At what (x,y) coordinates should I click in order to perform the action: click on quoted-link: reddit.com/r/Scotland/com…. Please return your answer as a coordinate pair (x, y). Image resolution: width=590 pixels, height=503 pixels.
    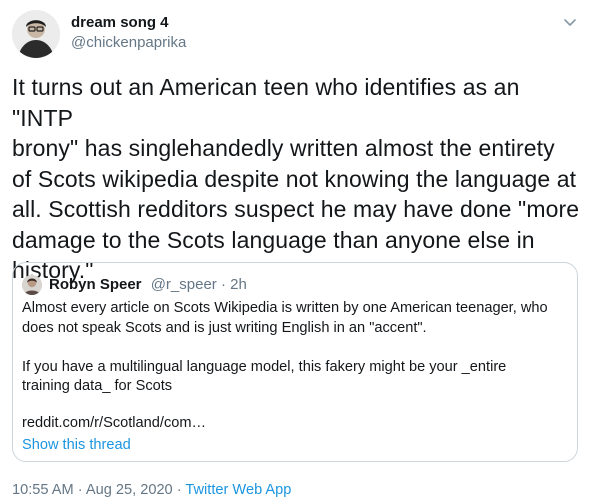
    Looking at the image, I should click on (114, 423).